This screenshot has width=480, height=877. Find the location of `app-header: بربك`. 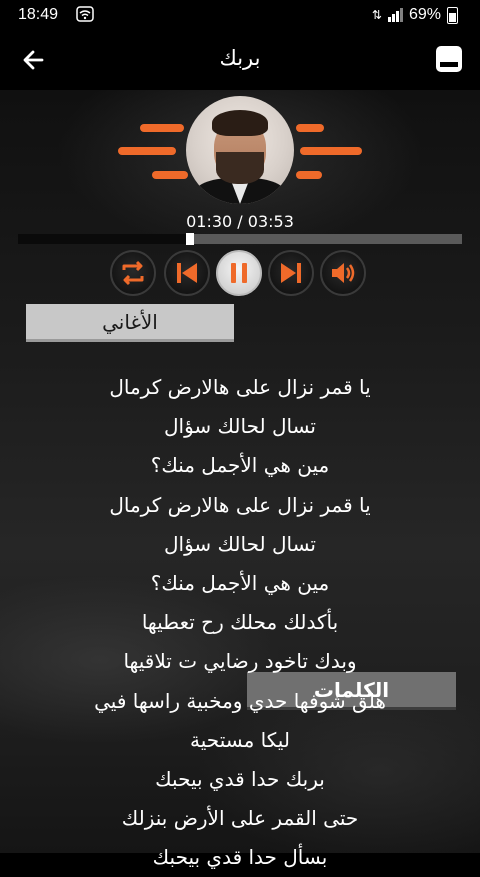

app-header: بربك is located at coordinates (240, 60).